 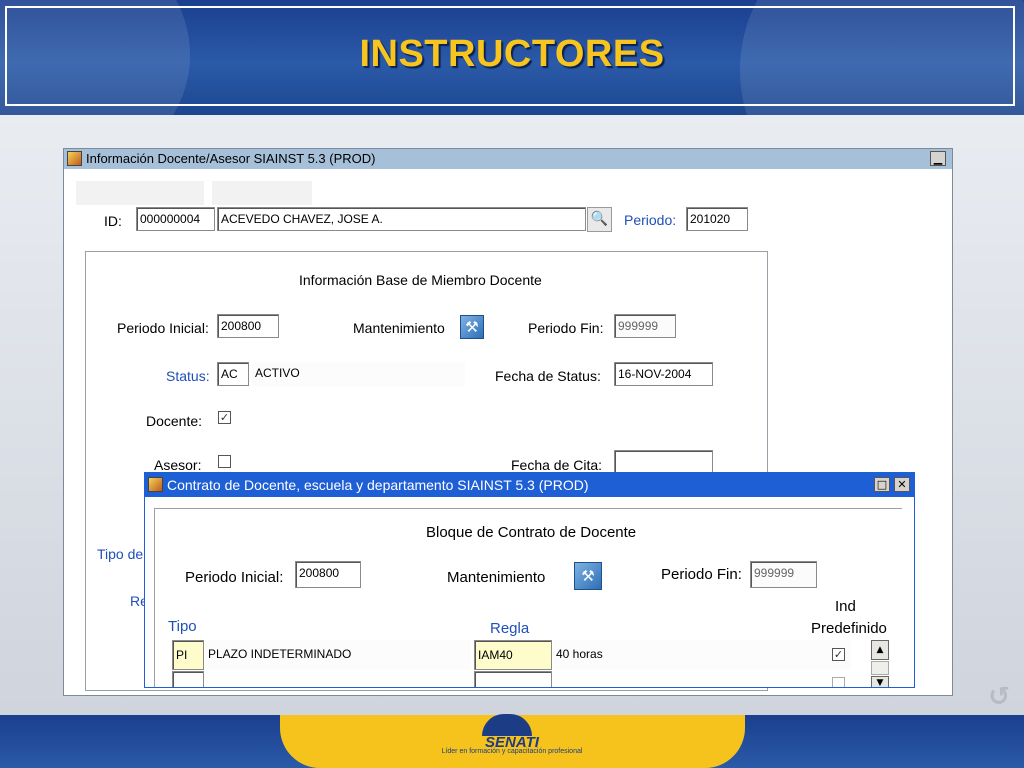 I want to click on slide-header: INSTRUCTORES, so click(x=512, y=57).